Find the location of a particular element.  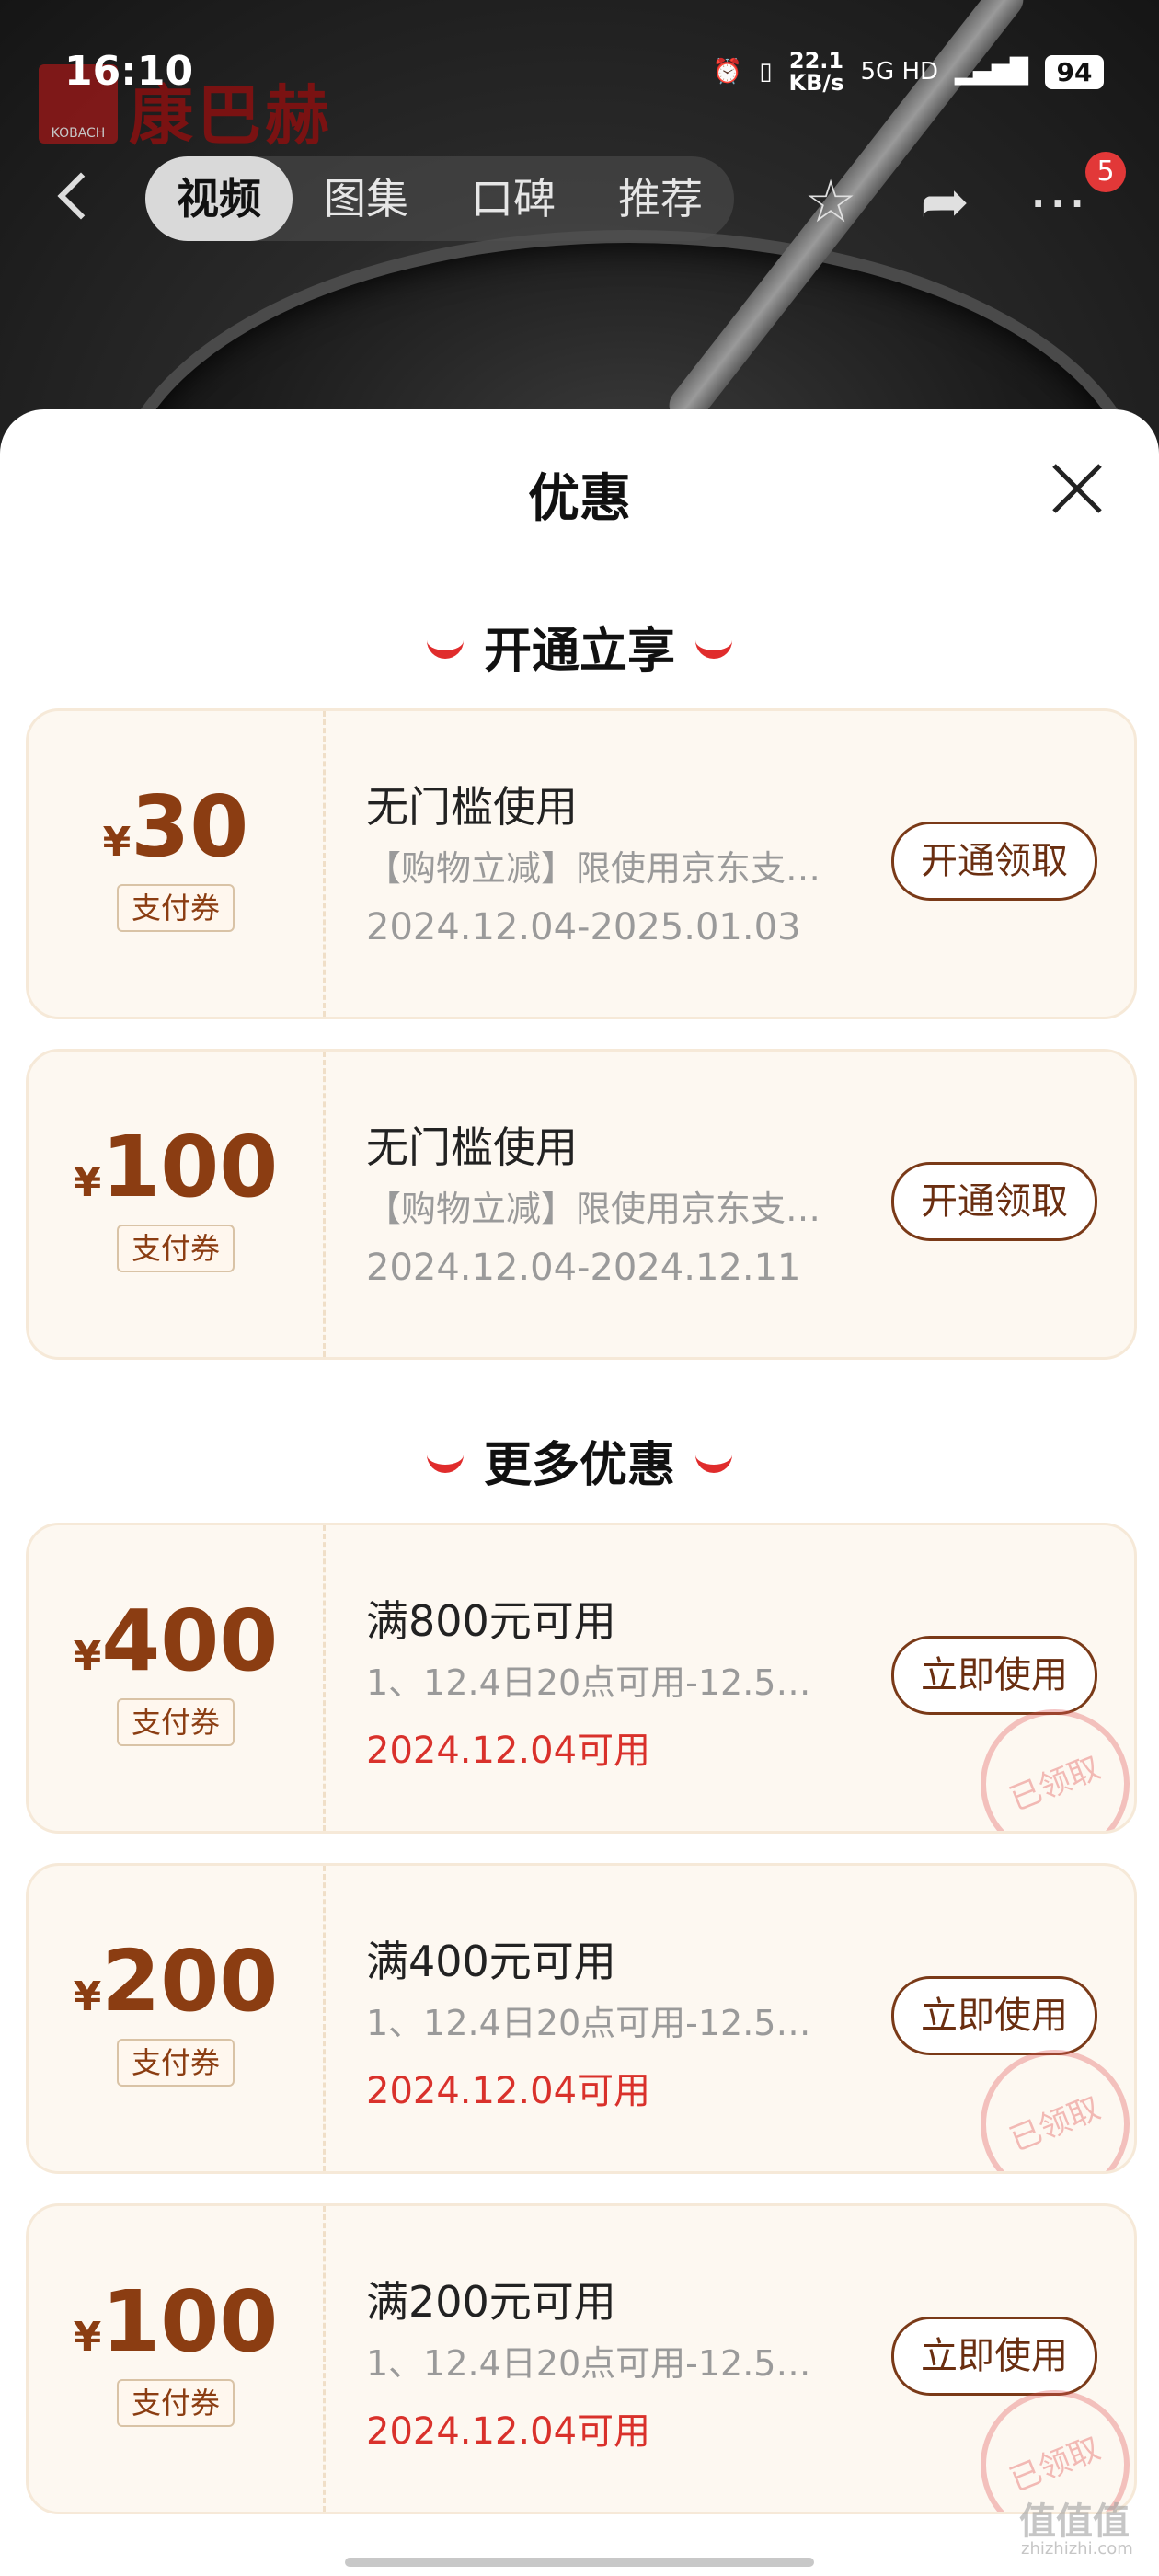

coupon-title: 满200元可用 is located at coordinates (491, 2302).